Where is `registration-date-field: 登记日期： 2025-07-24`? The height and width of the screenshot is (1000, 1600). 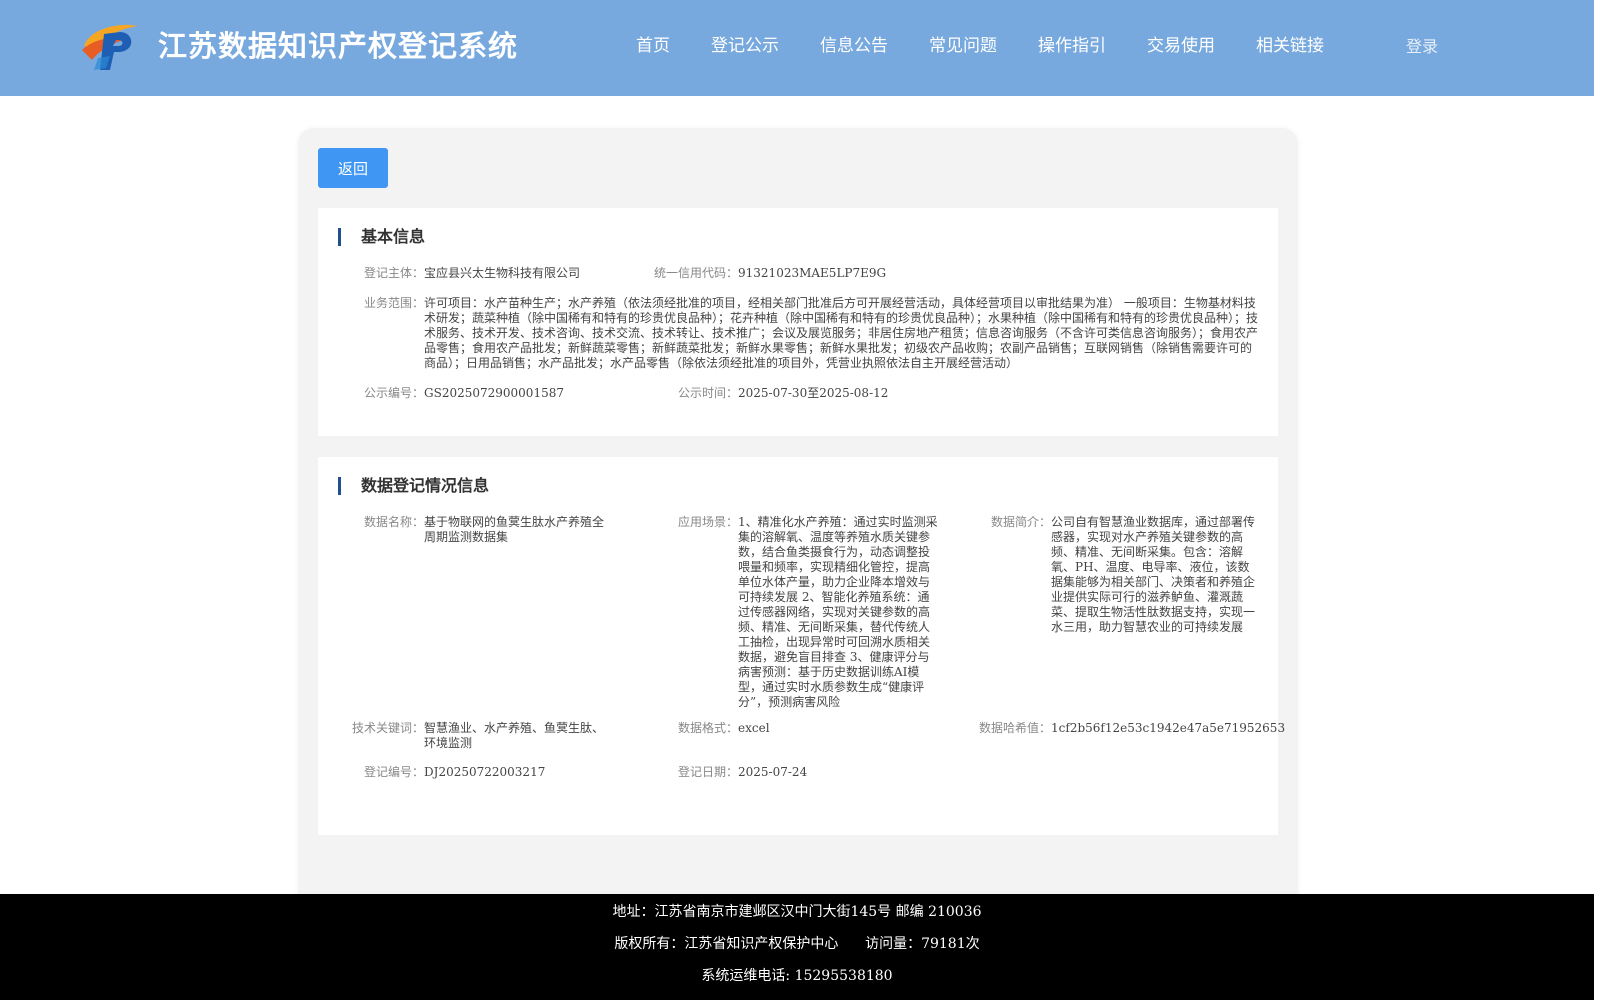
registration-date-field: 登记日期： 2025-07-24 is located at coordinates (742, 772).